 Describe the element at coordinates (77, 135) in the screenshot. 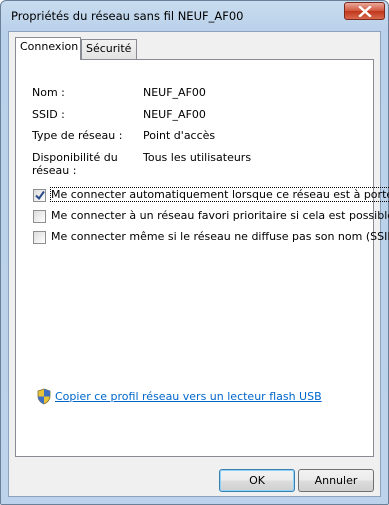

I see `network-type-label: Type de réseau :` at that location.